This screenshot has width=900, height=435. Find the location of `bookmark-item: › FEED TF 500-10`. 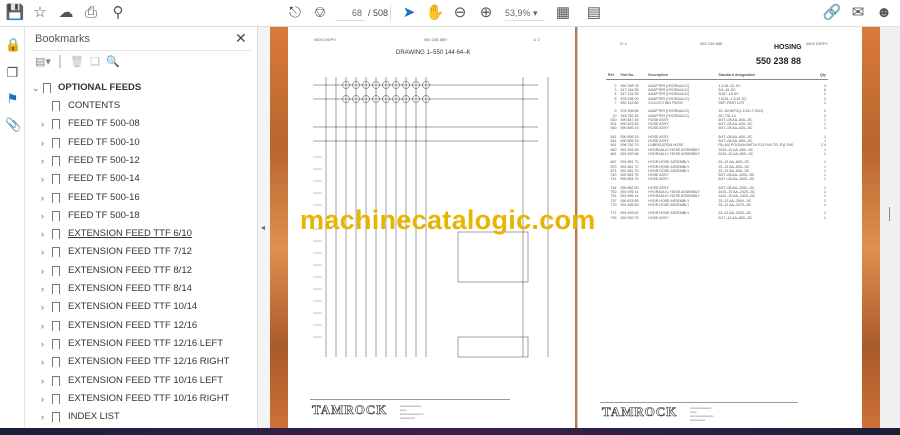

bookmark-item: › FEED TF 500-10 is located at coordinates (141, 143).